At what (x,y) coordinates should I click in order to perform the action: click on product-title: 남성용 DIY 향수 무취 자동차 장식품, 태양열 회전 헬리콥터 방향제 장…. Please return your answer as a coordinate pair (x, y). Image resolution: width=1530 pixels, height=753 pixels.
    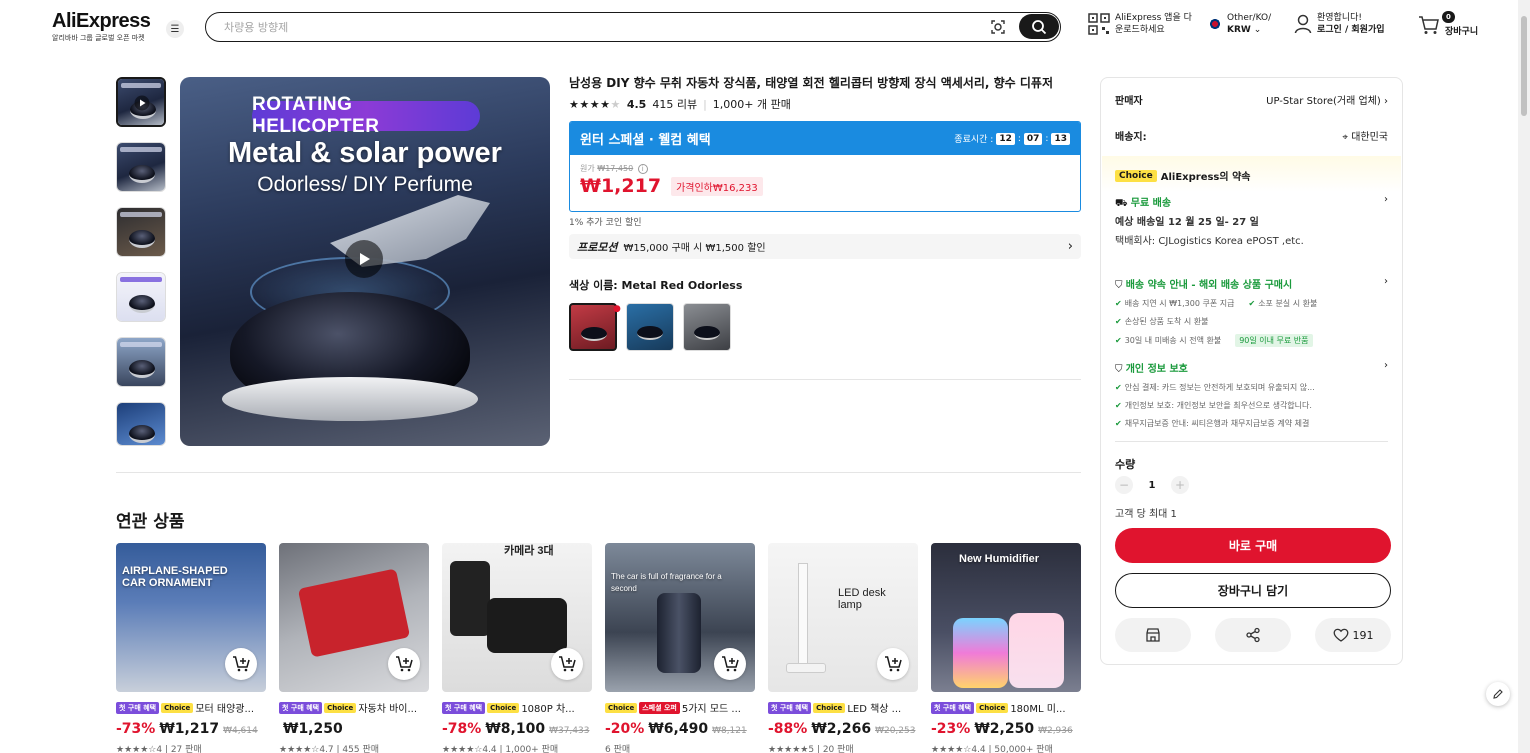
    Looking at the image, I should click on (811, 83).